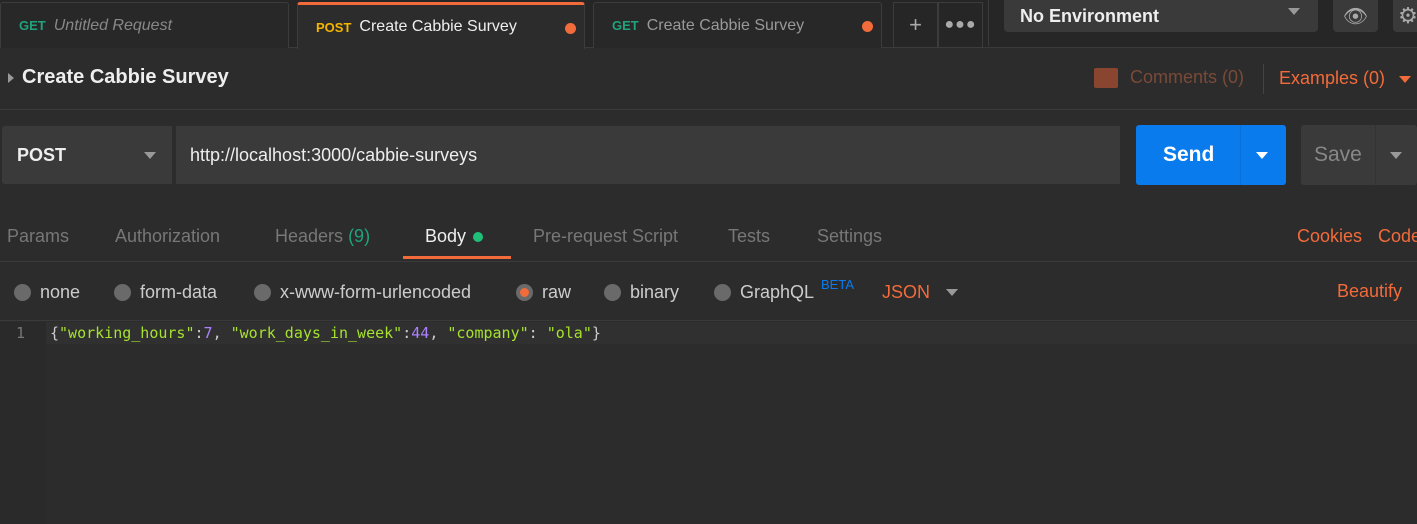 This screenshot has width=1417, height=524. Describe the element at coordinates (42, 154) in the screenshot. I see `method-label: POST` at that location.